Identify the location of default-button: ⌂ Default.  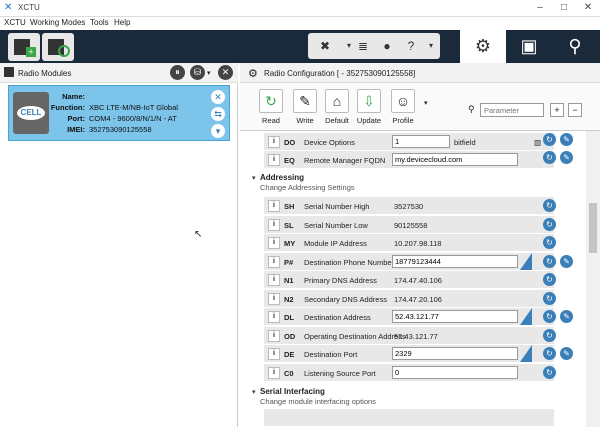
(337, 107).